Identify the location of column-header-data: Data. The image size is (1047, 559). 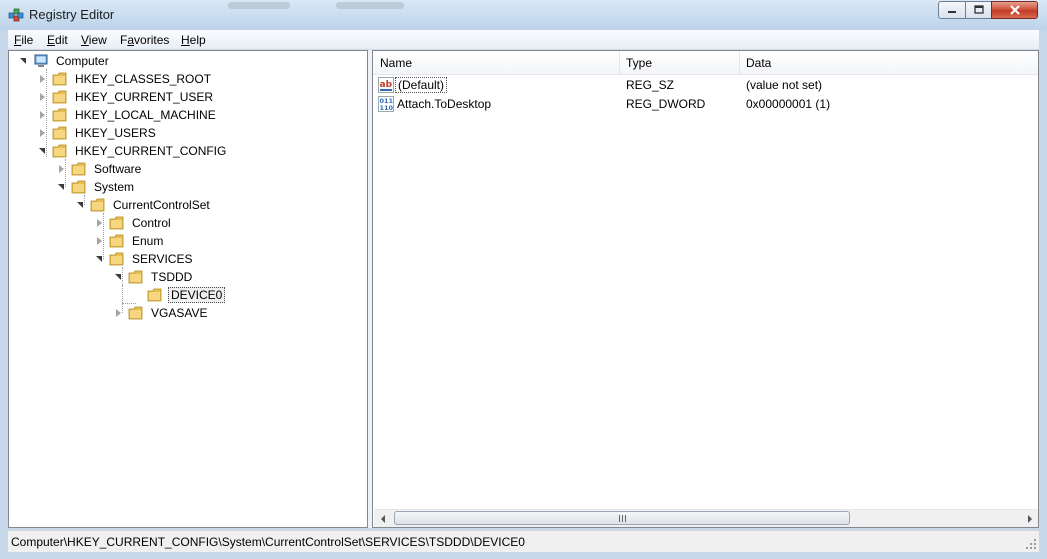
(888, 62).